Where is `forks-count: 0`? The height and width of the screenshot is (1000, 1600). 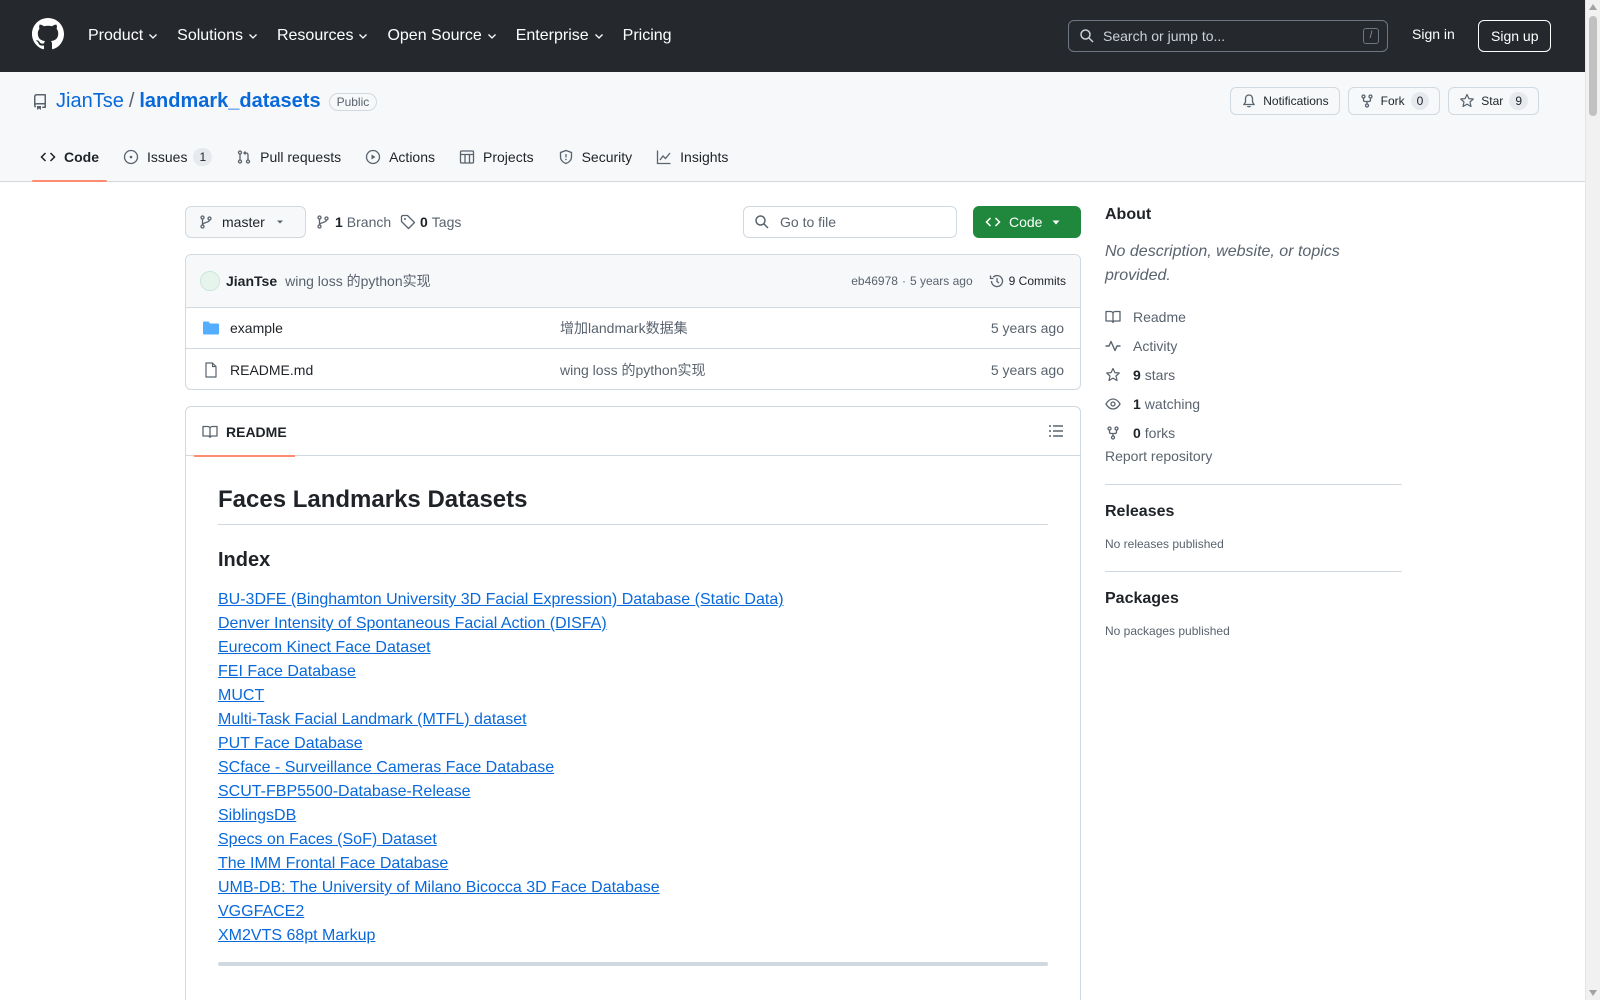
forks-count: 0 is located at coordinates (1137, 432).